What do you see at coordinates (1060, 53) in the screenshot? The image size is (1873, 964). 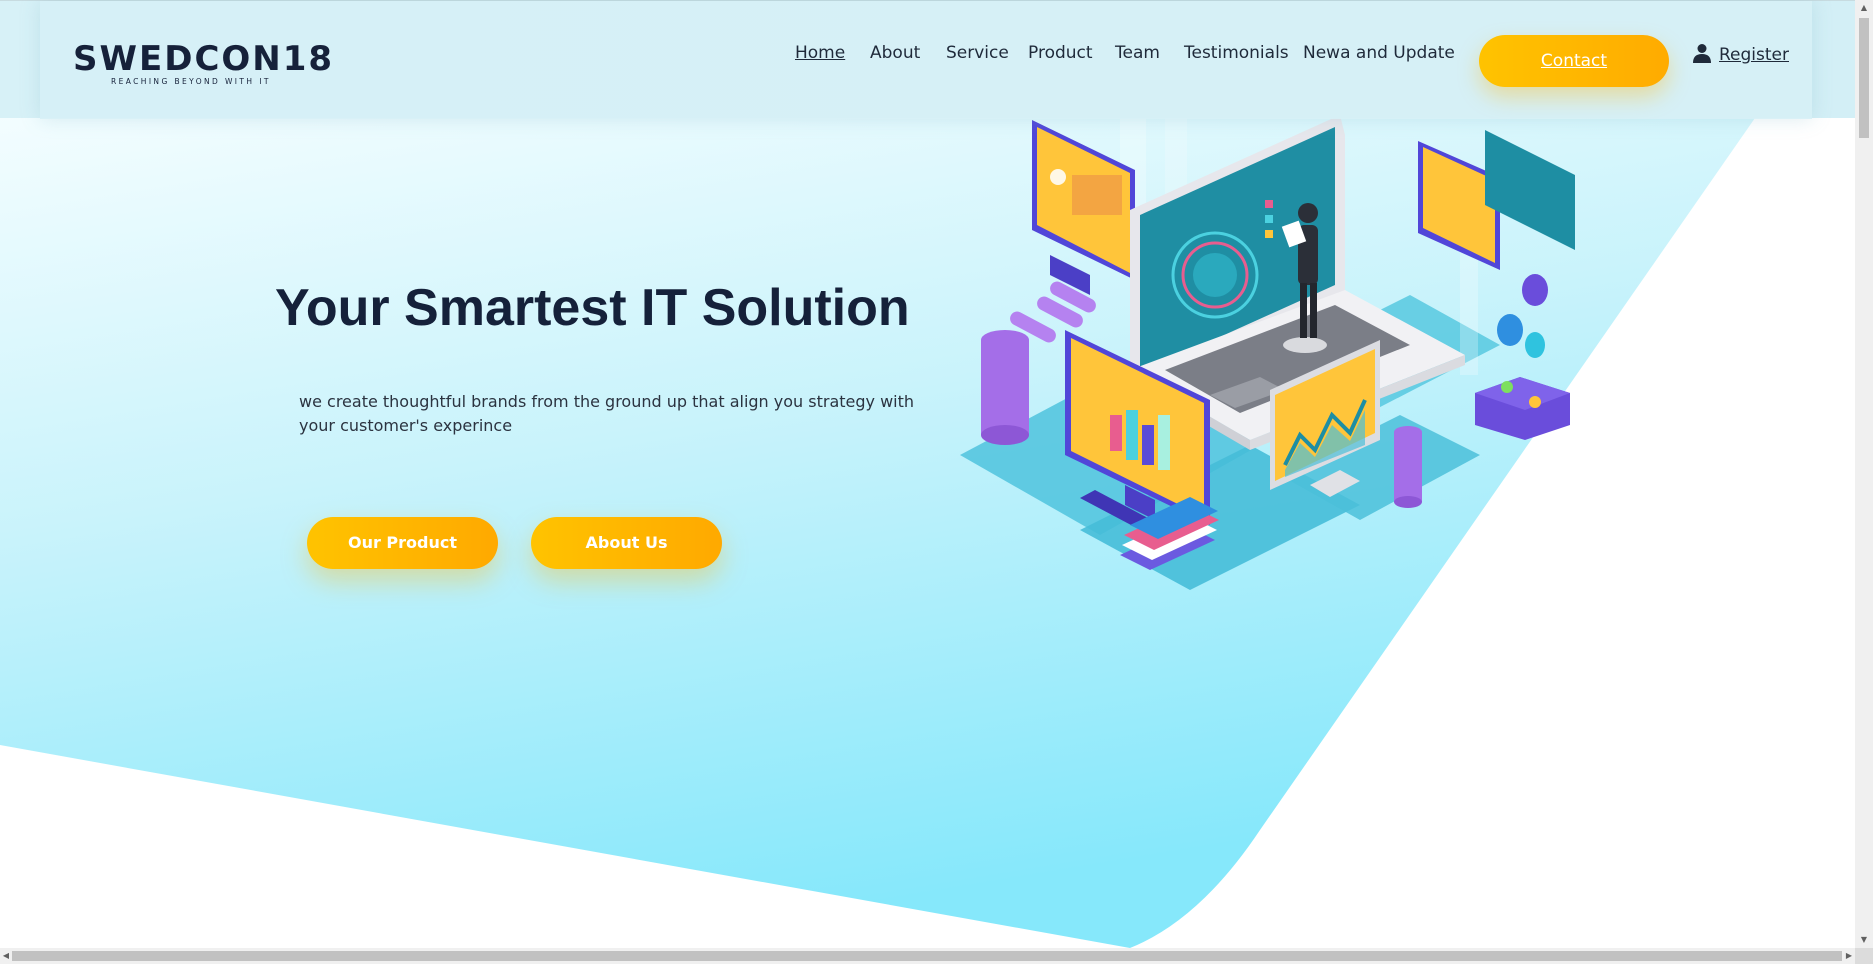 I see `nav-item-product: Product` at bounding box center [1060, 53].